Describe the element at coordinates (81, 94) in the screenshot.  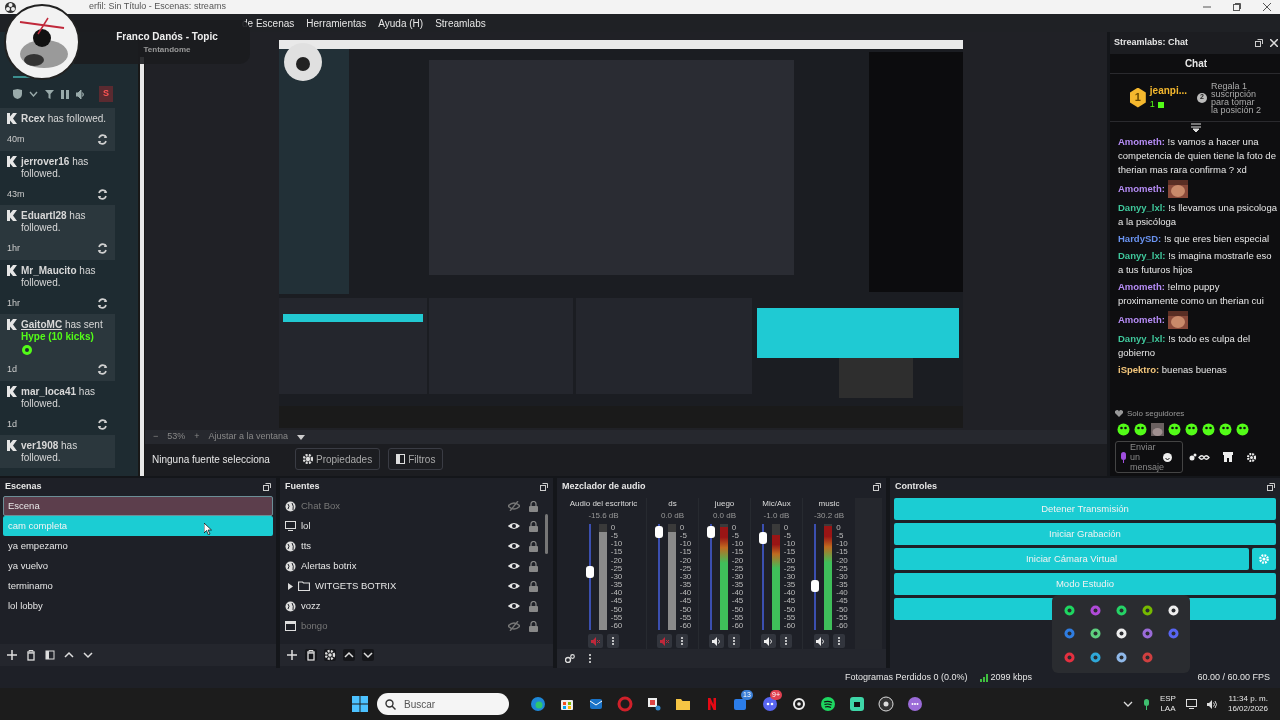
I see `speaker-icon` at that location.